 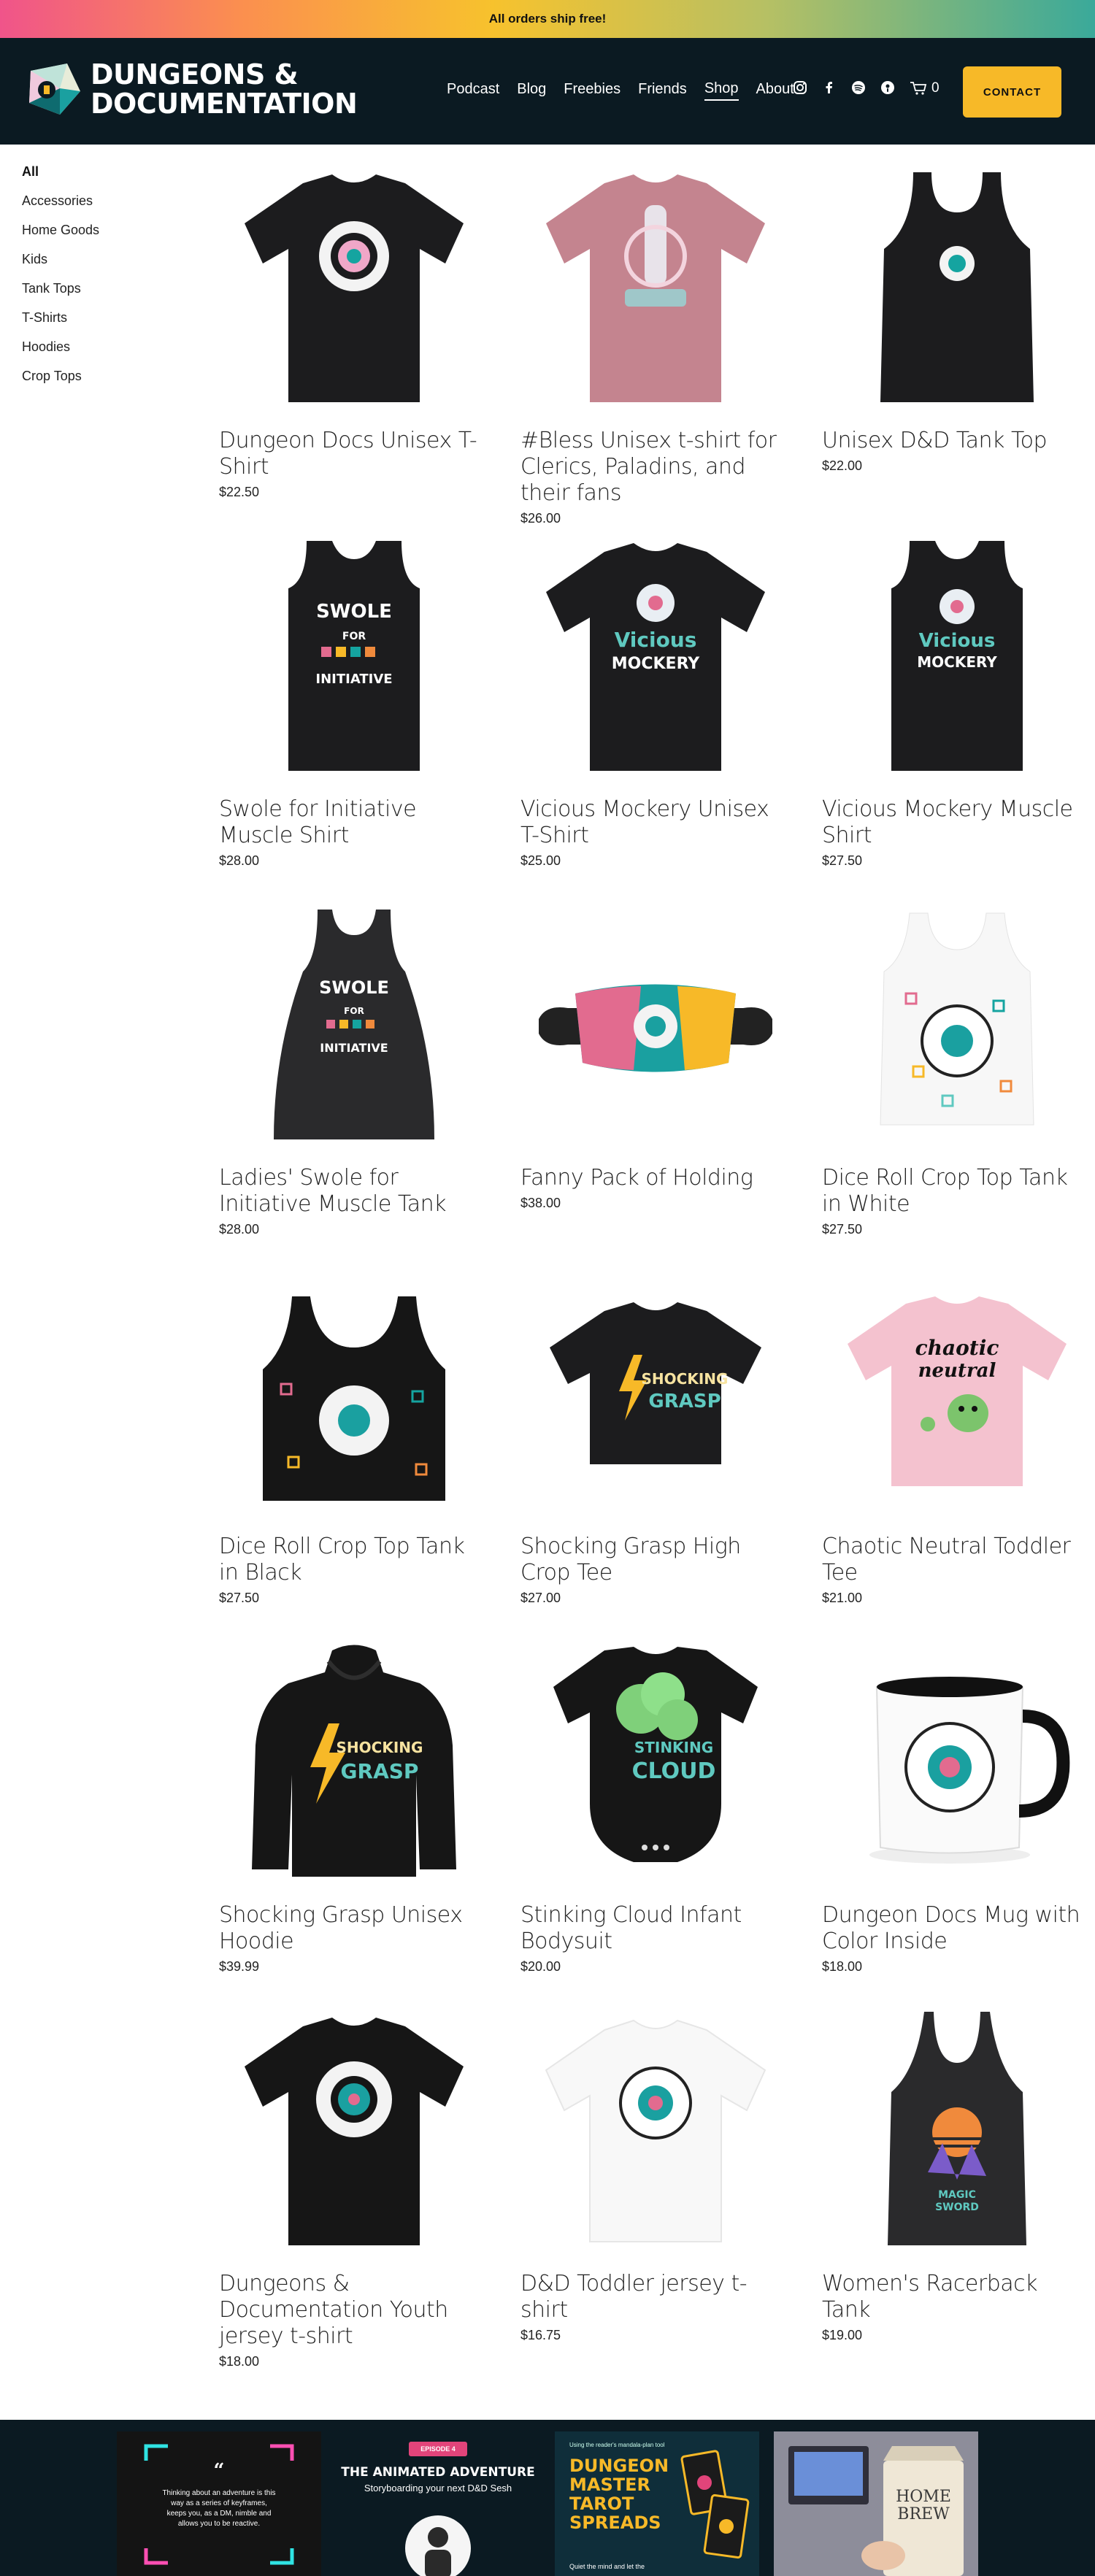 I want to click on spotify-icon, so click(x=859, y=88).